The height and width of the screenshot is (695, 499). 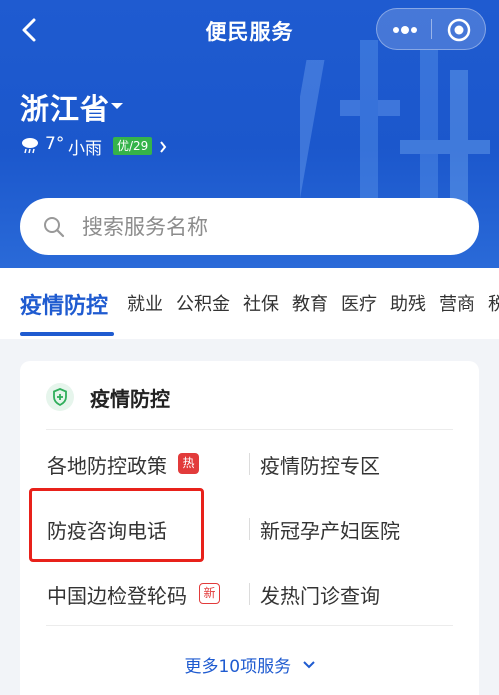 What do you see at coordinates (130, 399) in the screenshot?
I see `card-title: 疫情防控` at bounding box center [130, 399].